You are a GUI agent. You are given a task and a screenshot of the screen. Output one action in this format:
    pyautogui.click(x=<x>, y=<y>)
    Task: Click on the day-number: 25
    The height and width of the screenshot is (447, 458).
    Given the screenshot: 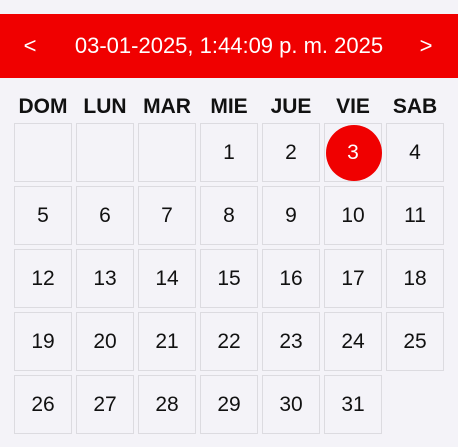 What is the action you would take?
    pyautogui.click(x=415, y=341)
    